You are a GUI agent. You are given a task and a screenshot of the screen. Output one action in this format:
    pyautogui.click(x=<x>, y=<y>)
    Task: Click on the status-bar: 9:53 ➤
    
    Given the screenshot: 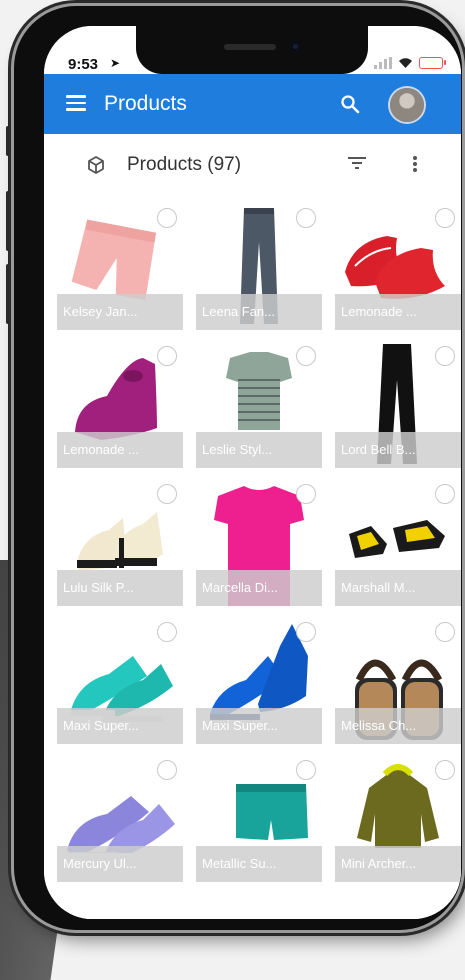 What is the action you would take?
    pyautogui.click(x=252, y=50)
    